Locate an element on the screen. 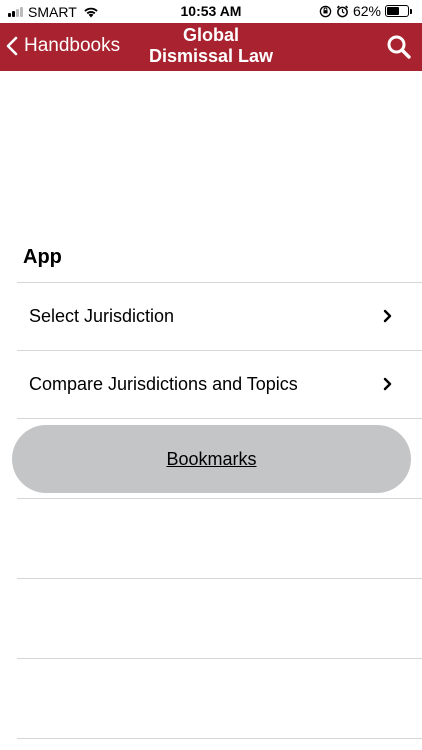 This screenshot has width=422, height=750. row-label: Compare Jurisdictions and Topics is located at coordinates (163, 384).